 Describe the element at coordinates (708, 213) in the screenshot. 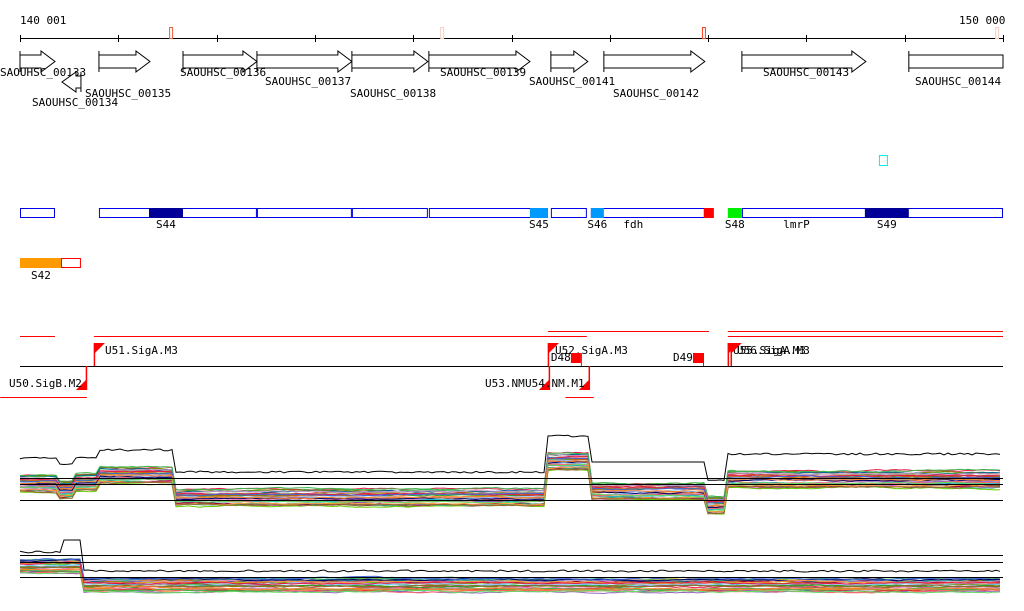

I see `segment-marker` at that location.